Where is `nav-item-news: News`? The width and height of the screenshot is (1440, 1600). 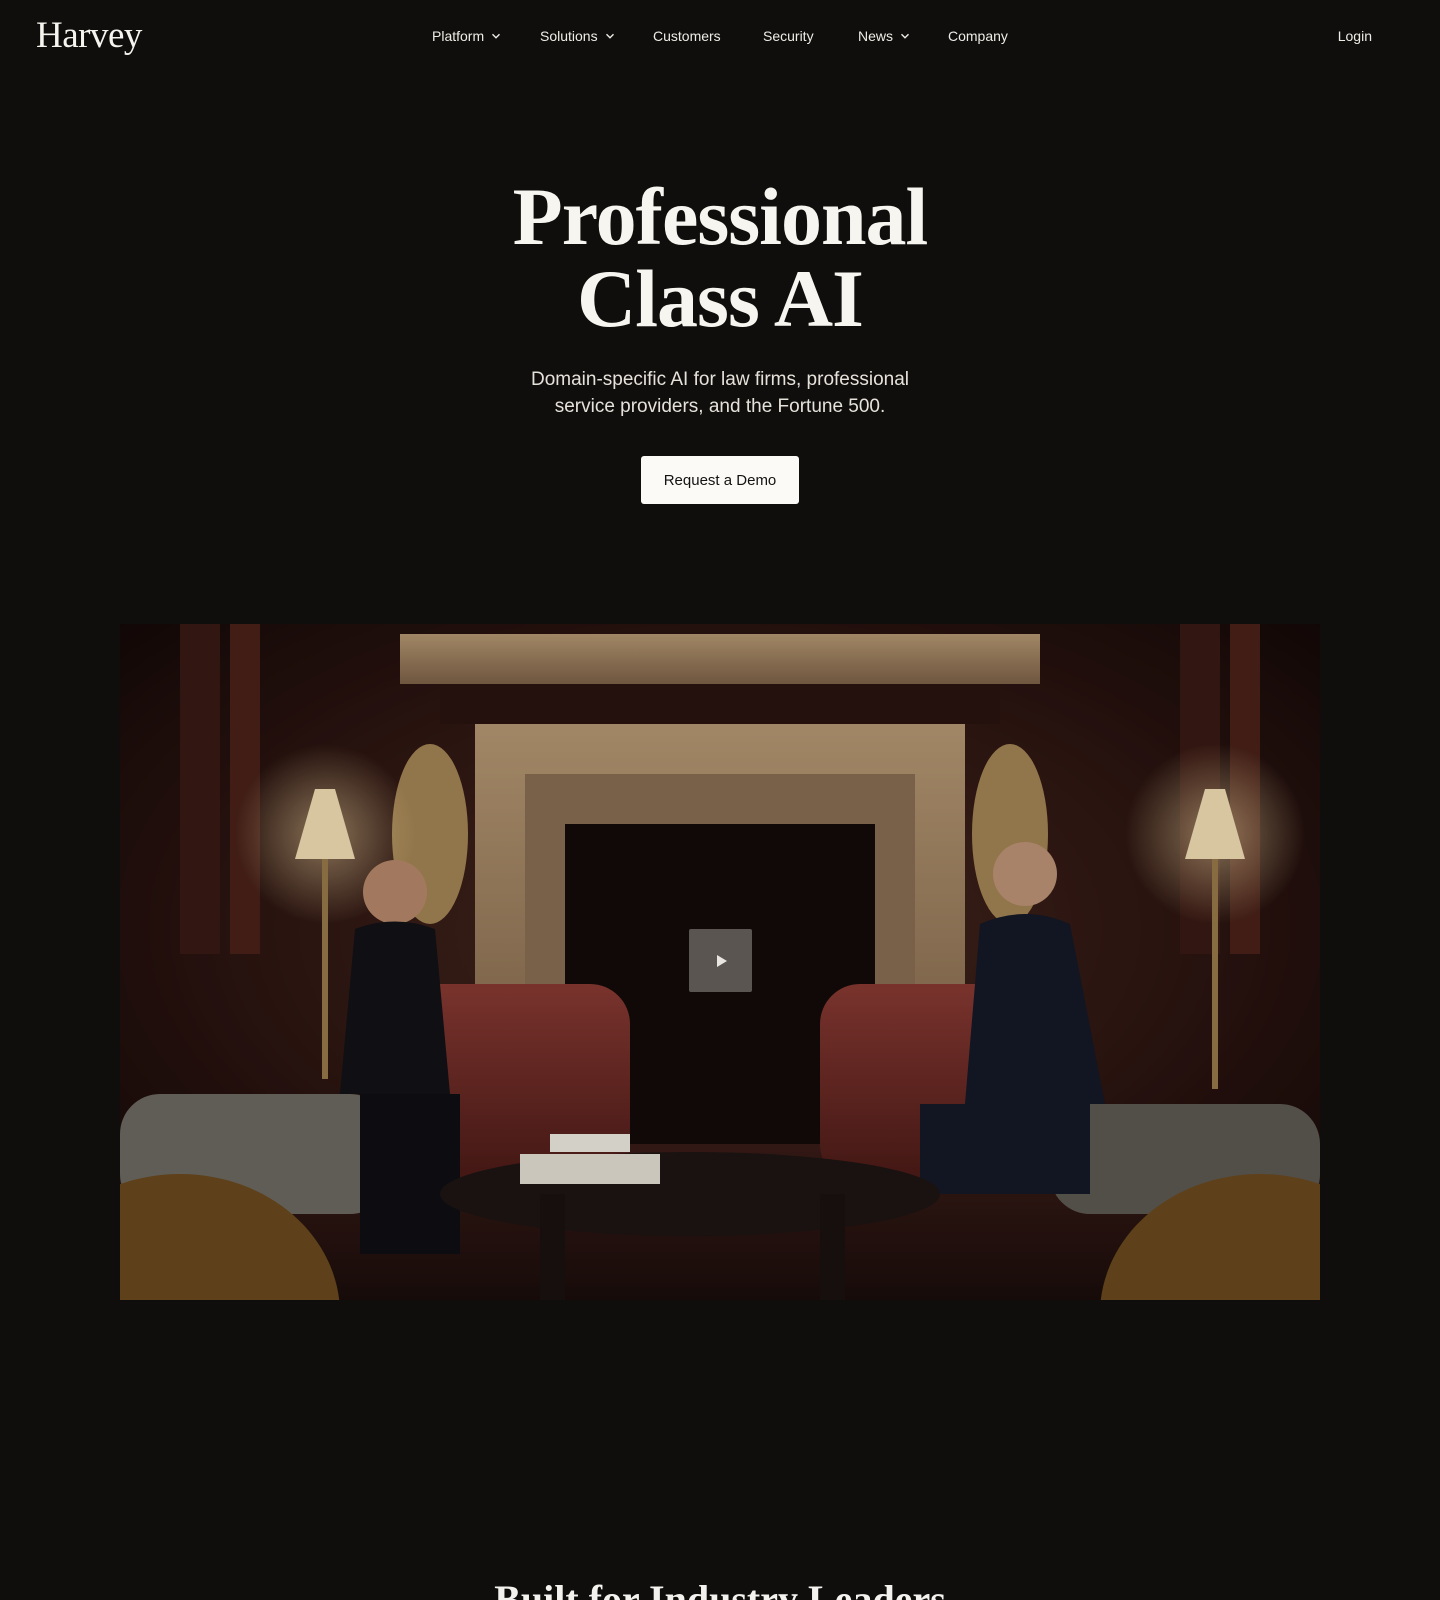 nav-item-news: News is located at coordinates (884, 36).